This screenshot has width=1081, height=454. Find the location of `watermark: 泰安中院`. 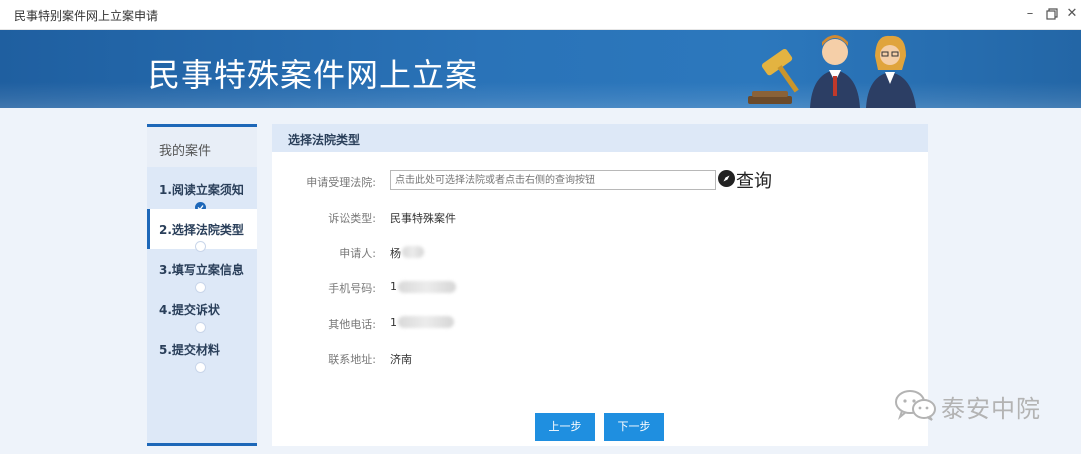

watermark: 泰安中院 is located at coordinates (973, 406).